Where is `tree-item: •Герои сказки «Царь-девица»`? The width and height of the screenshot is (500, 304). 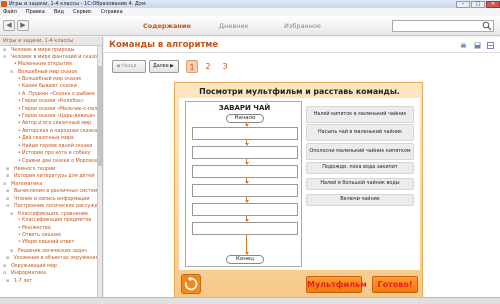 tree-item: •Герои сказки «Царь-девица» is located at coordinates (48, 116).